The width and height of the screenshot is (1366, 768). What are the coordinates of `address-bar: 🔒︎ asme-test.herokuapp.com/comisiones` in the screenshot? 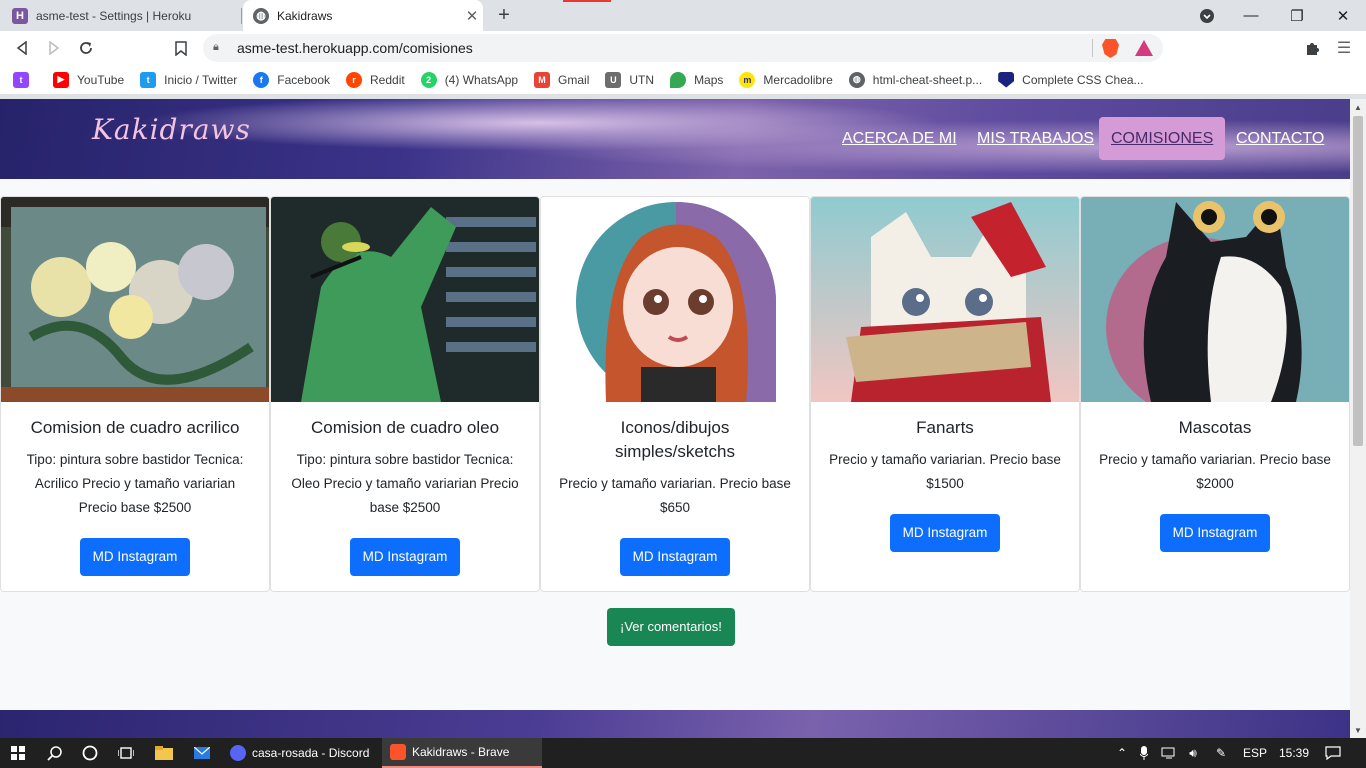 It's located at (683, 48).